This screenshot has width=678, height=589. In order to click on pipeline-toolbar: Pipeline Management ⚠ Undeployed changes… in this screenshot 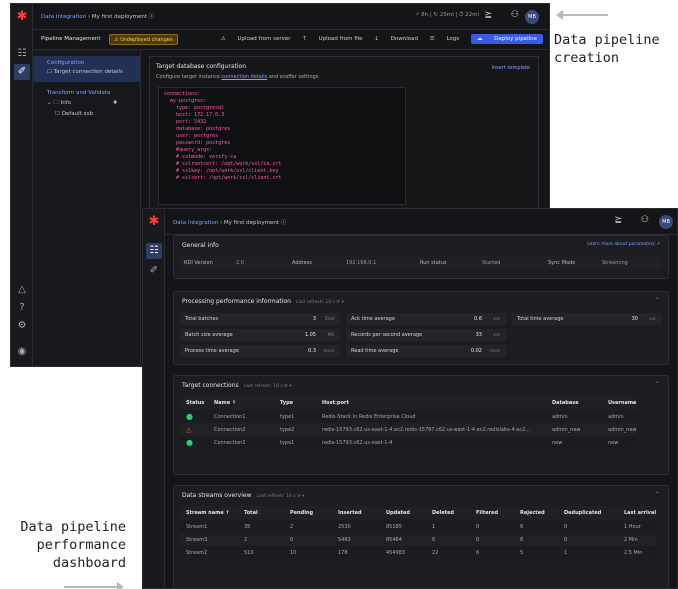, I will do `click(291, 40)`.